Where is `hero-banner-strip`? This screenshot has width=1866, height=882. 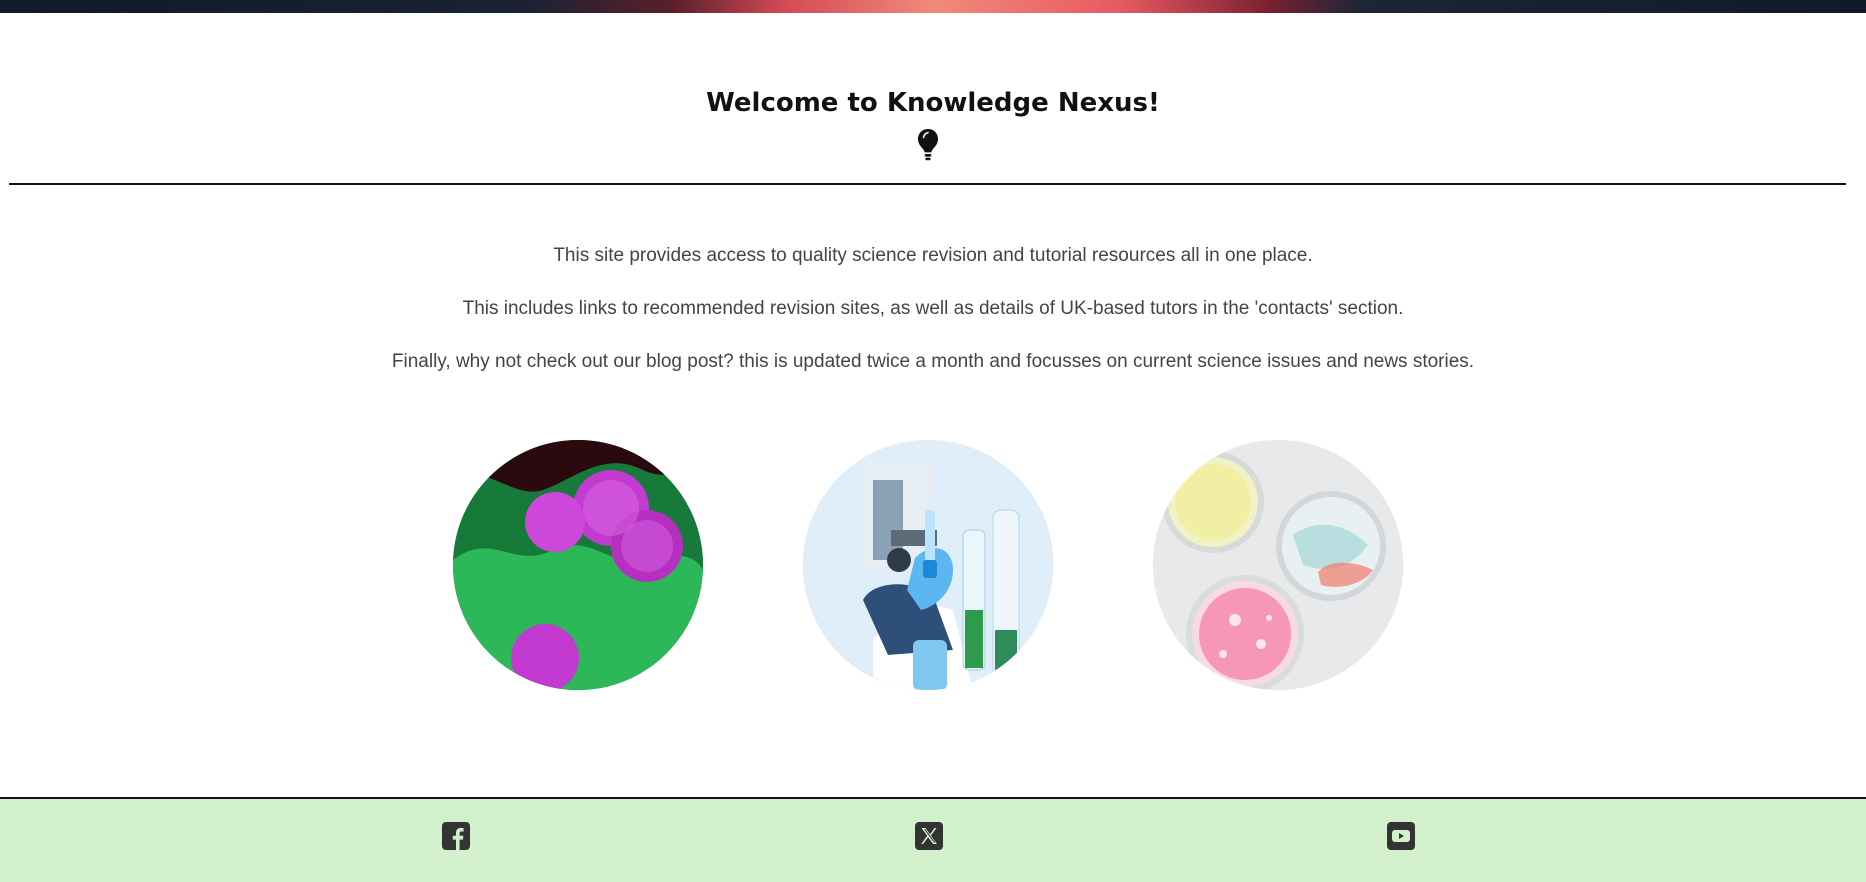 hero-banner-strip is located at coordinates (933, 6).